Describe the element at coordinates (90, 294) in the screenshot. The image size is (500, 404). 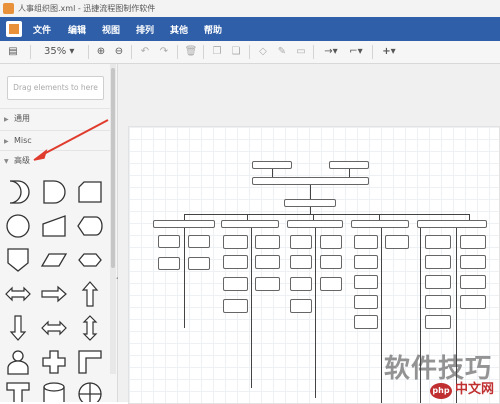
I see `up-arrow-shape` at that location.